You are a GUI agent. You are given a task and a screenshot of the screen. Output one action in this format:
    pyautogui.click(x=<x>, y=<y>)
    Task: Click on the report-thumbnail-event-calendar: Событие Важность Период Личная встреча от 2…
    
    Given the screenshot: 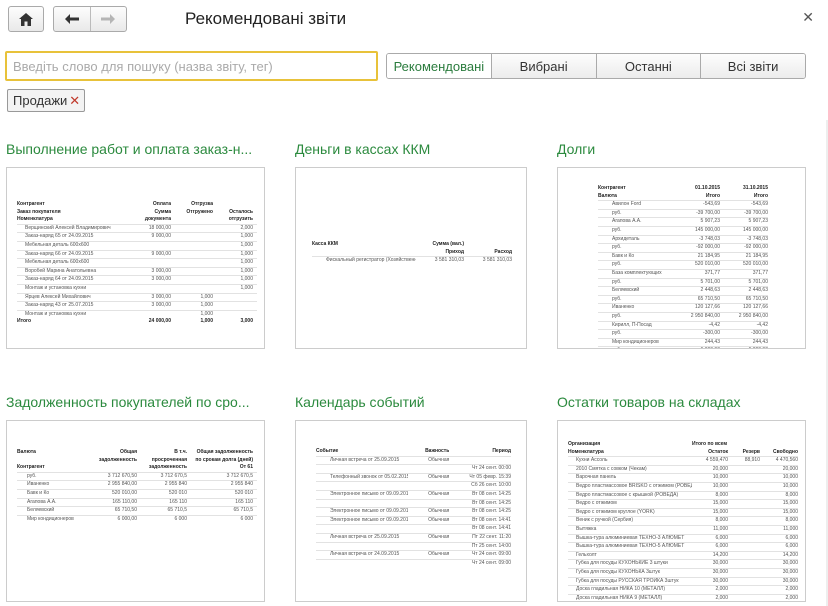 What is the action you would take?
    pyautogui.click(x=411, y=511)
    